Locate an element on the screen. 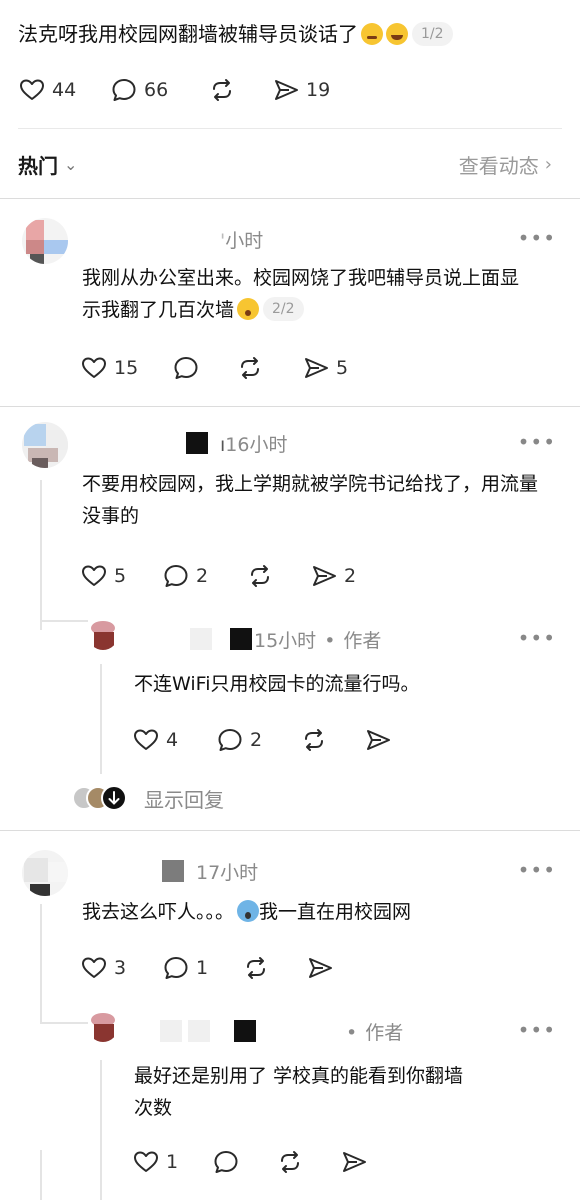 The image size is (580, 1200). like-button: 44 is located at coordinates (64, 90).